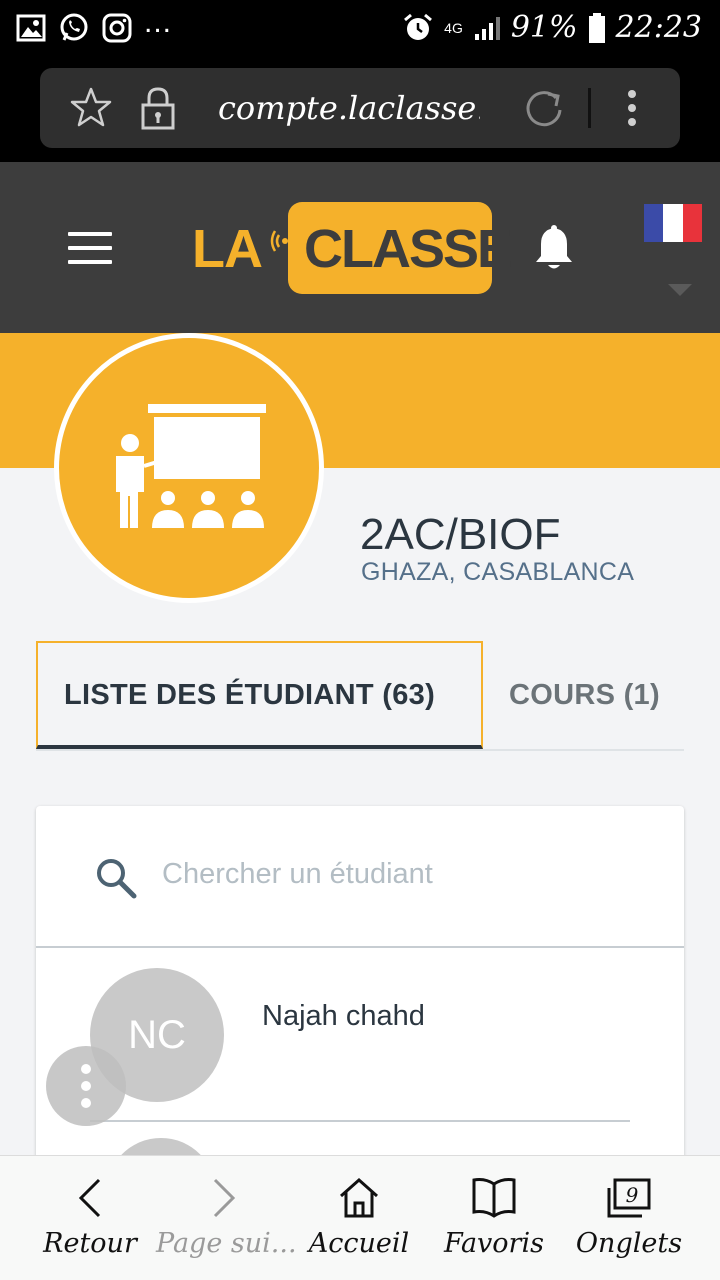 This screenshot has width=720, height=1280. I want to click on chevron-left-icon, so click(89, 1198).